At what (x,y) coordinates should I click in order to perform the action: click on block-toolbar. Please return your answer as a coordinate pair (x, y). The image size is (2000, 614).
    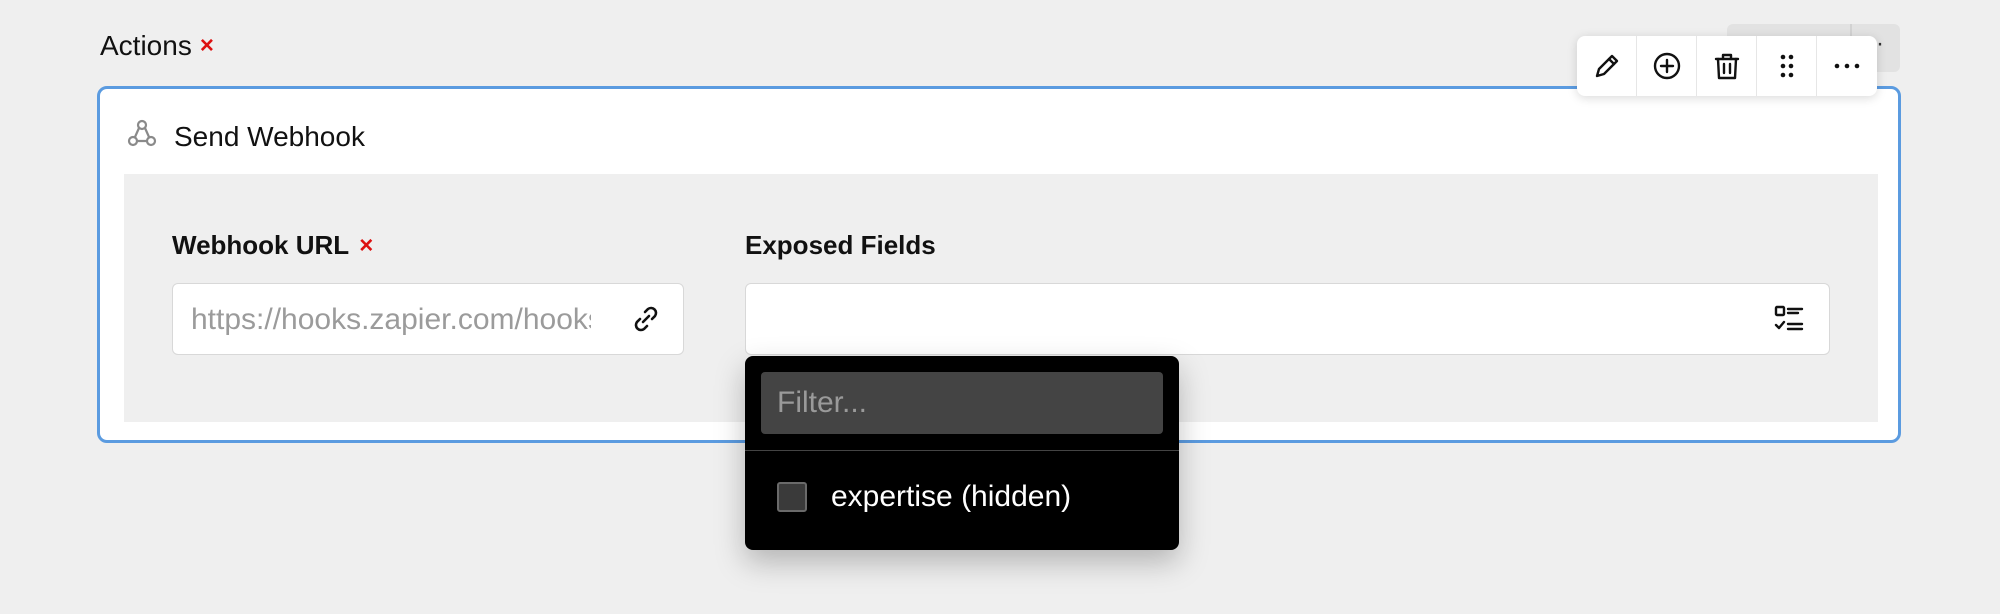
    Looking at the image, I should click on (1727, 66).